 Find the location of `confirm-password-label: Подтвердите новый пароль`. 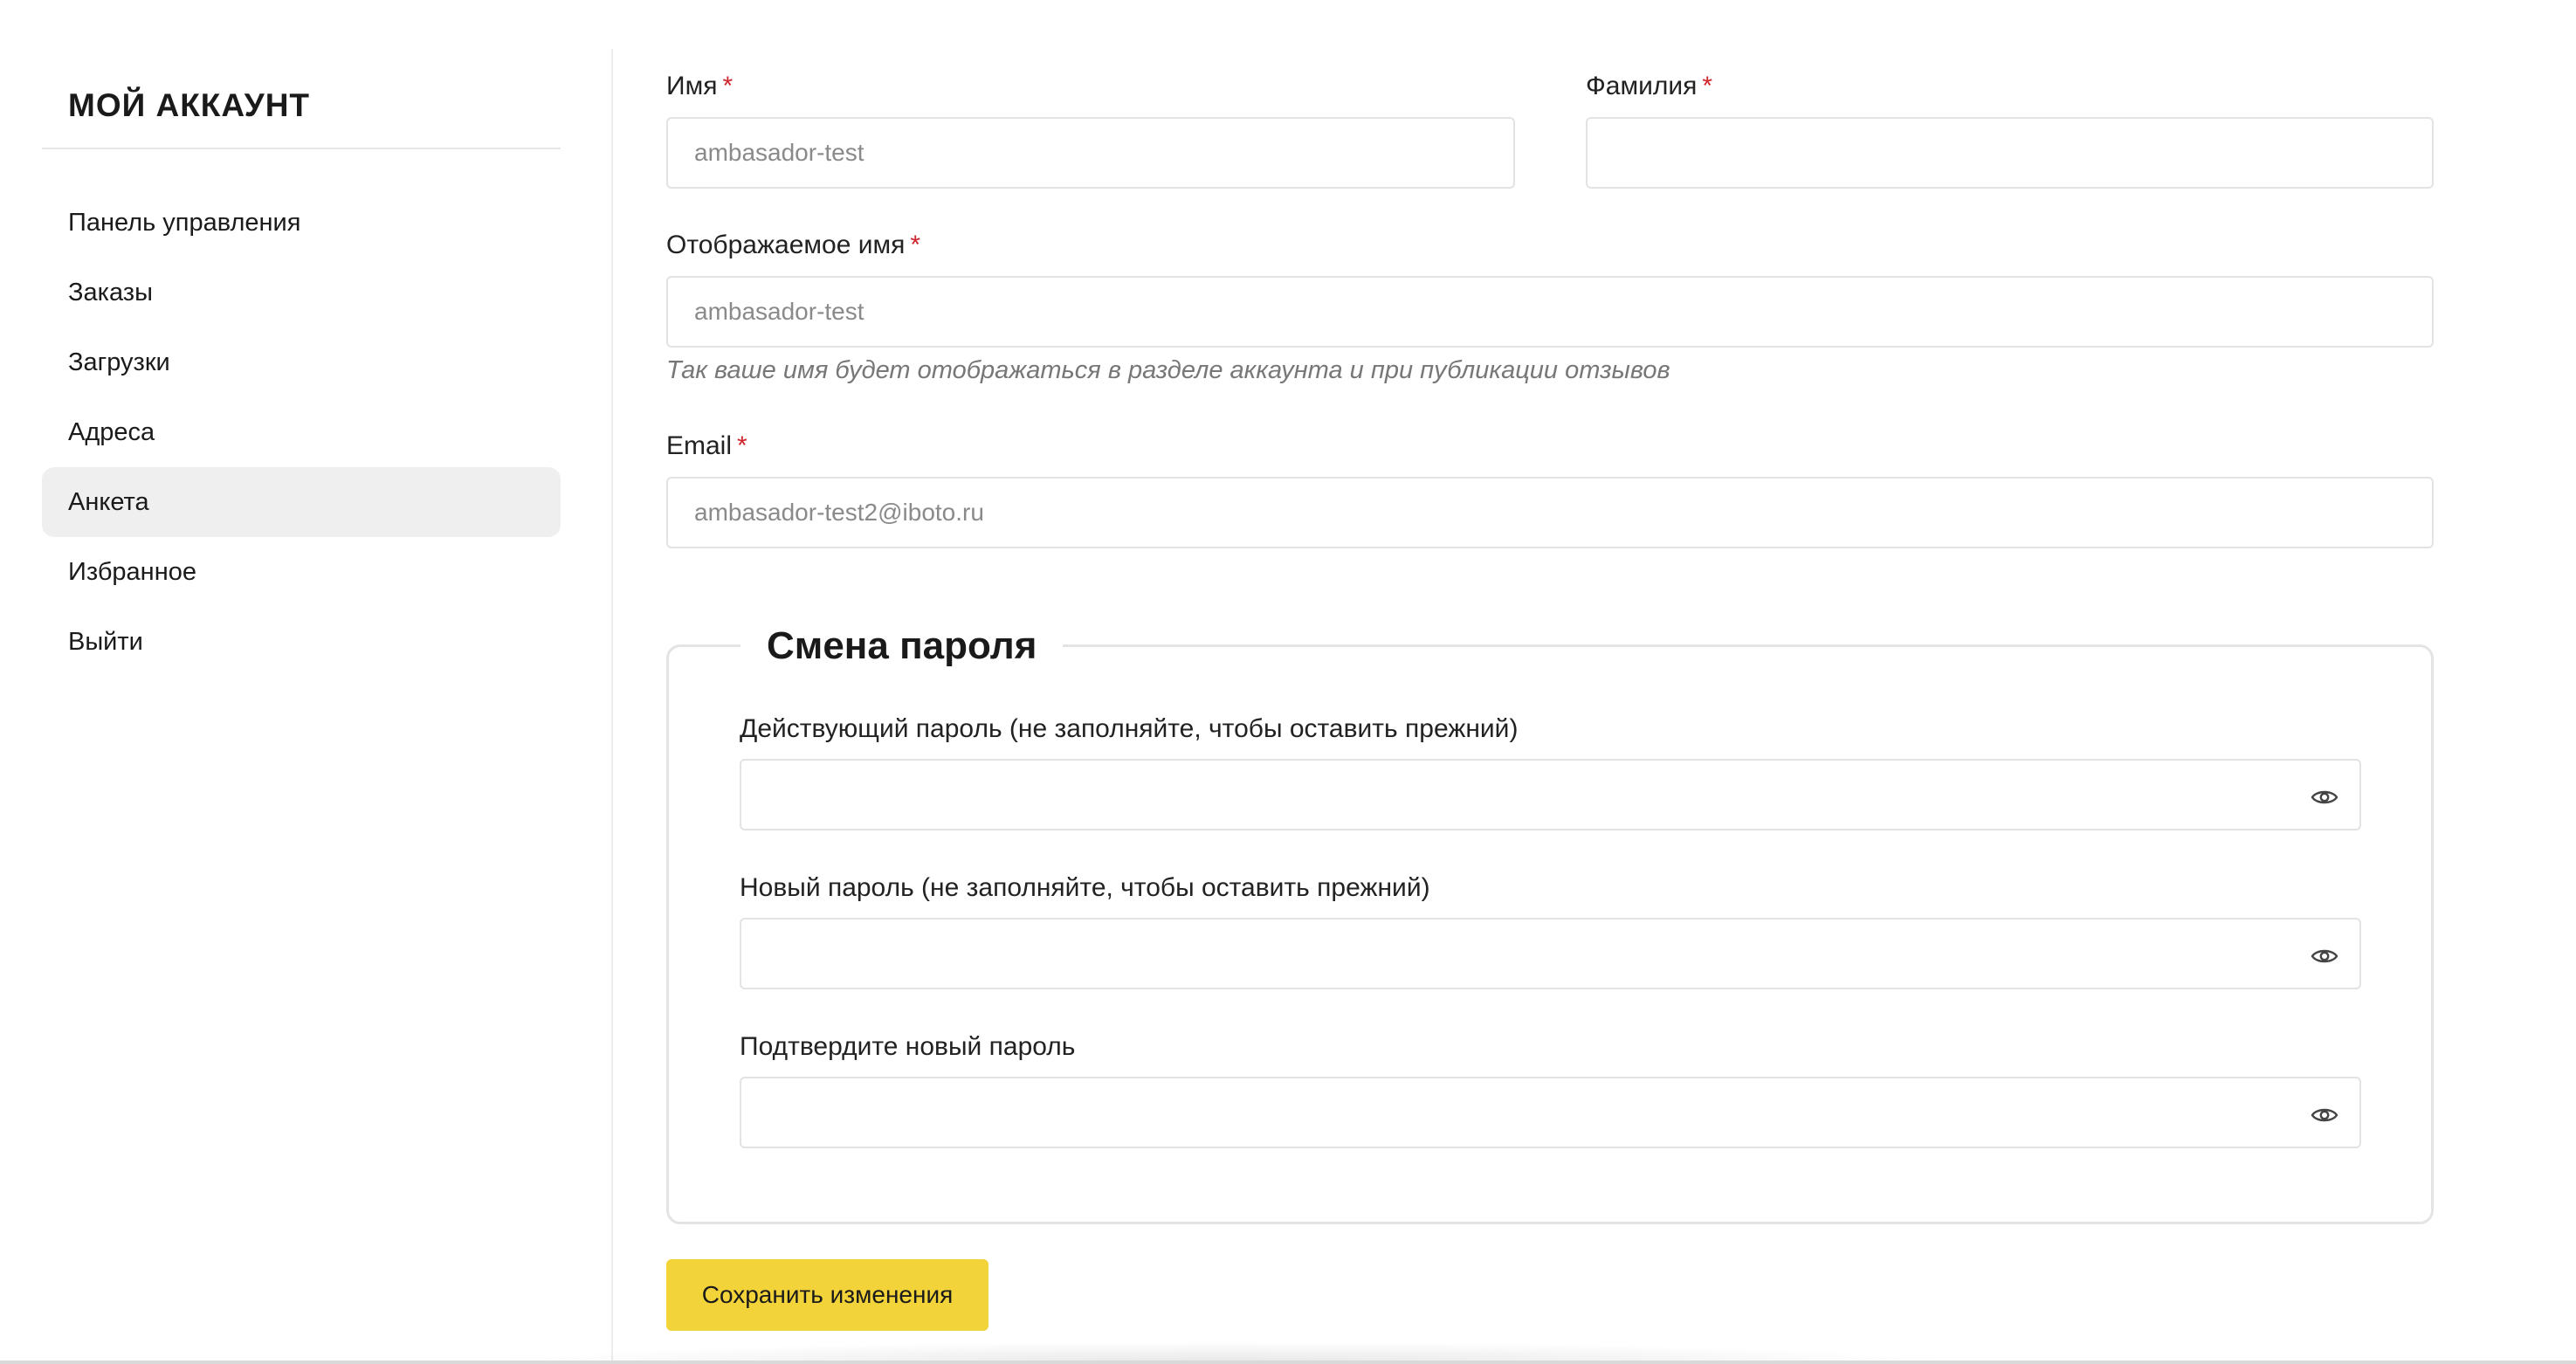

confirm-password-label: Подтвердите новый пароль is located at coordinates (908, 1046).